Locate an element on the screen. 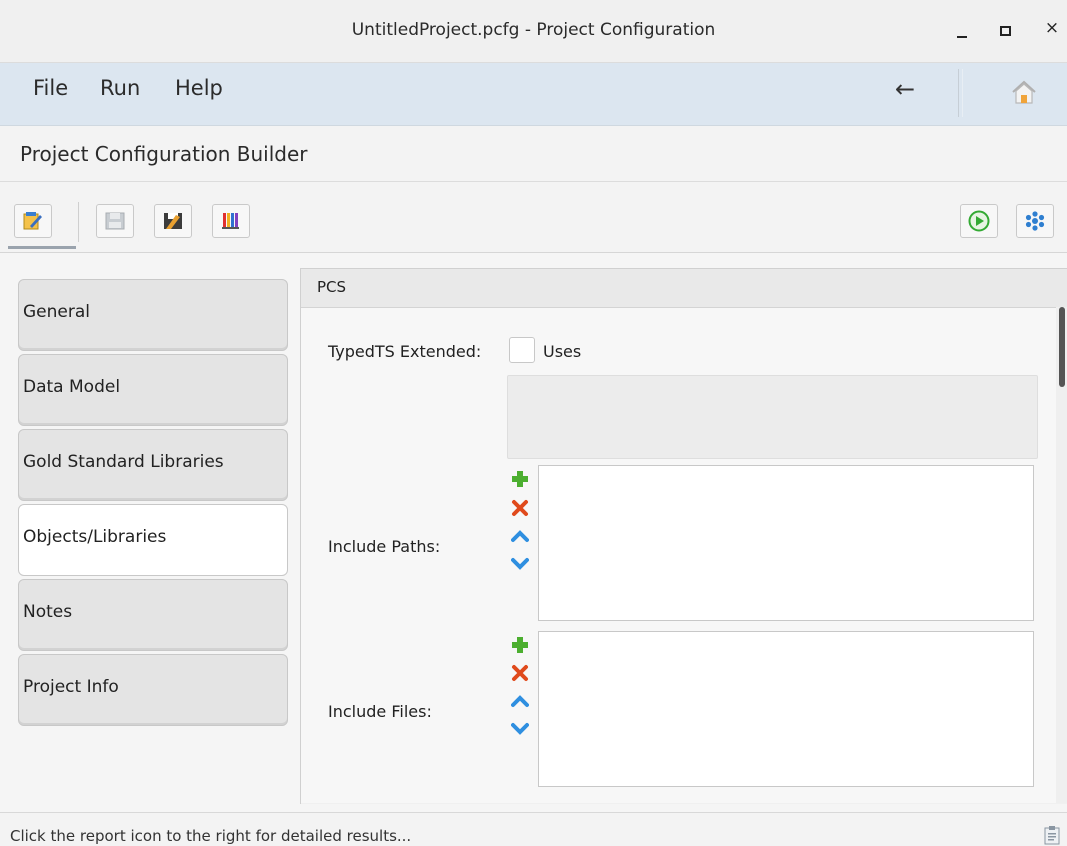  page-header: Project Configuration Builder is located at coordinates (533, 154).